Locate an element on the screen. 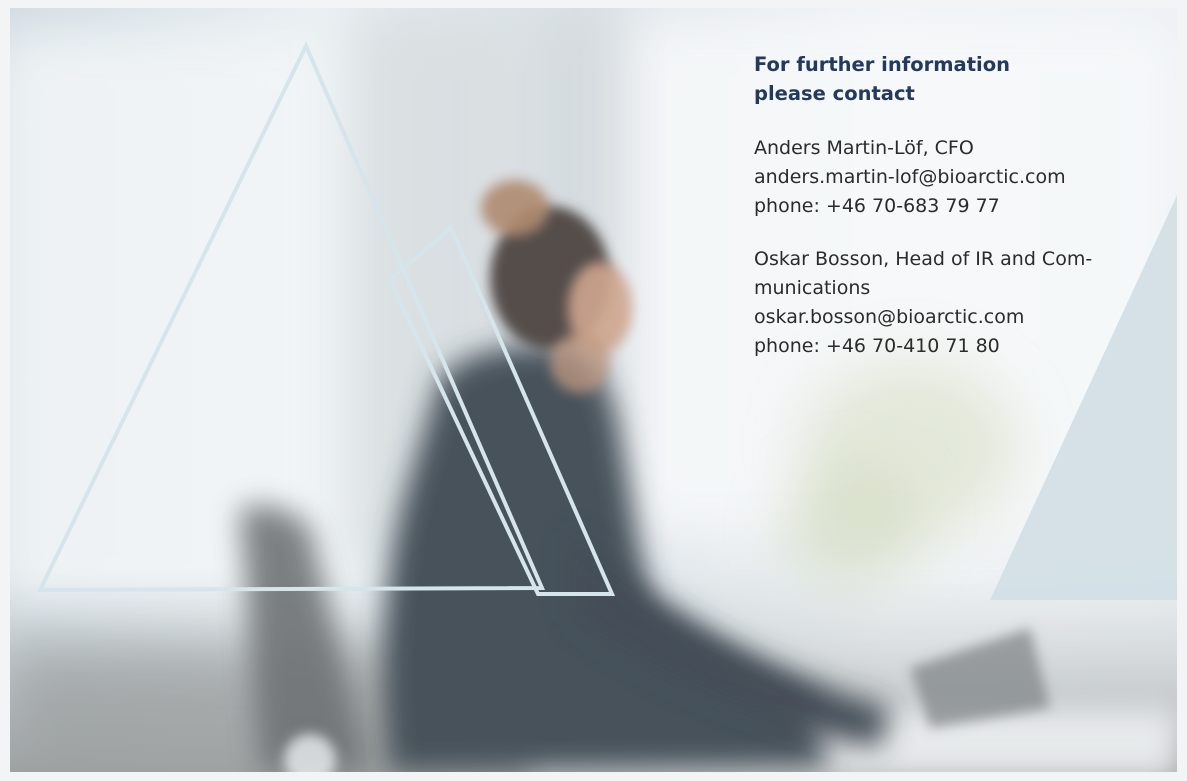 Image resolution: width=1187 pixels, height=781 pixels. contact-heading-line-1: For further information is located at coordinates (882, 64).